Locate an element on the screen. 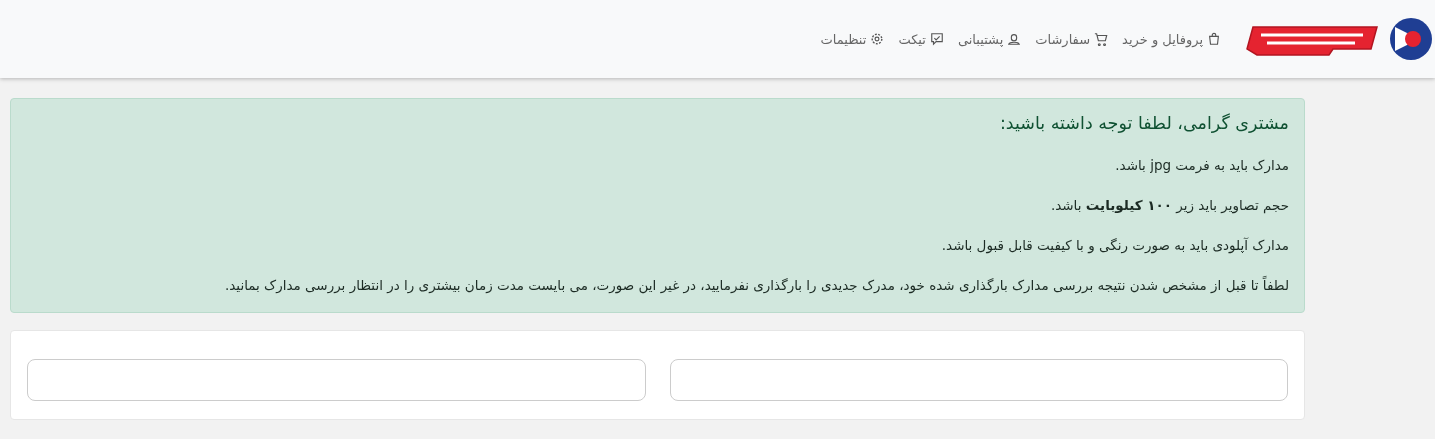  support-icon is located at coordinates (1014, 39).